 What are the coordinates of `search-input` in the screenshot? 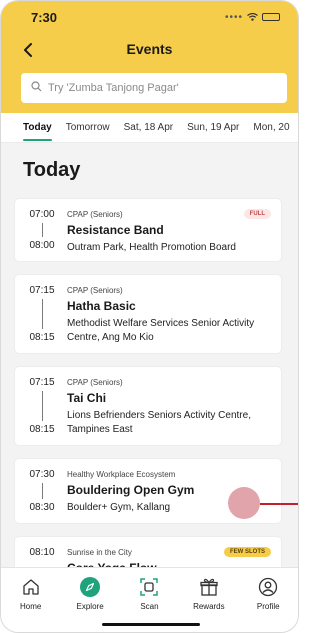 It's located at (158, 88).